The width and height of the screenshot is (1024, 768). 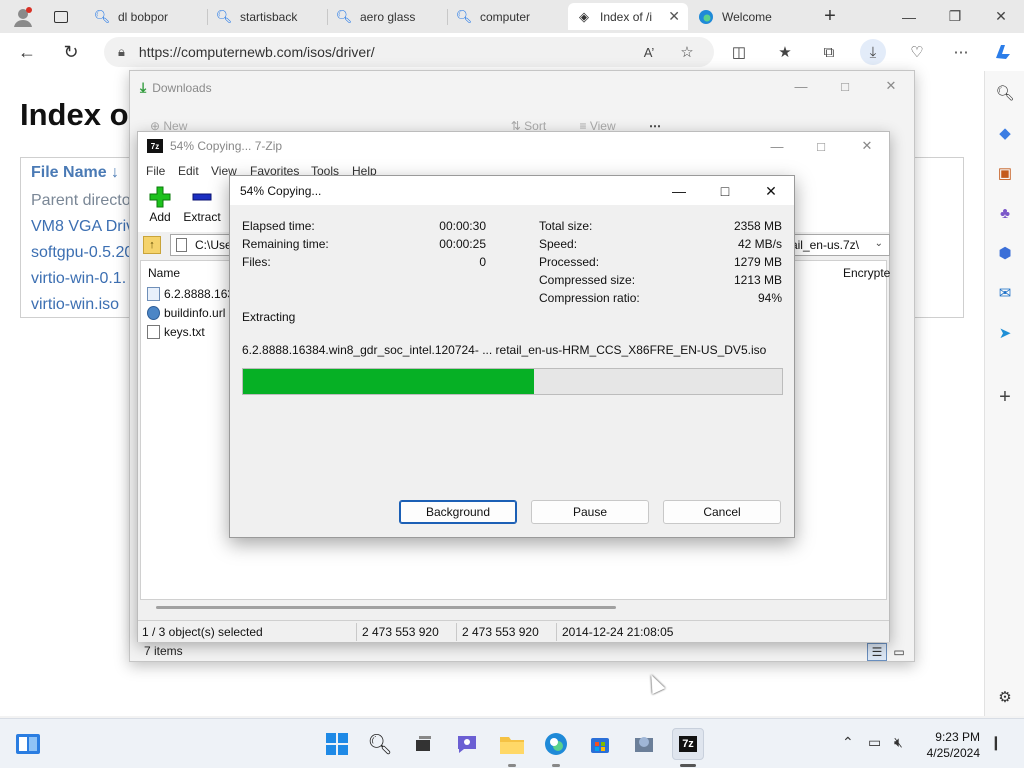 I want to click on add-button: Add, so click(x=160, y=204).